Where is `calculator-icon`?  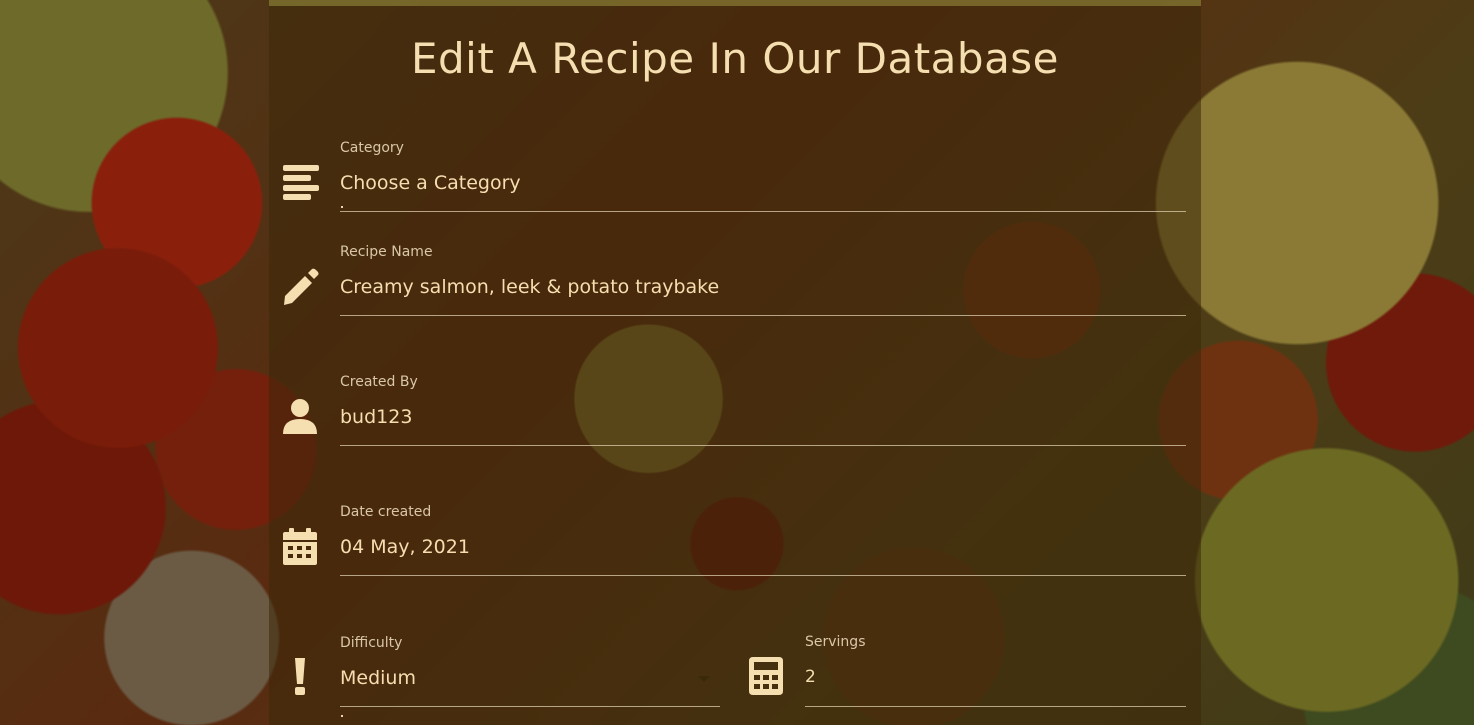 calculator-icon is located at coordinates (766, 676).